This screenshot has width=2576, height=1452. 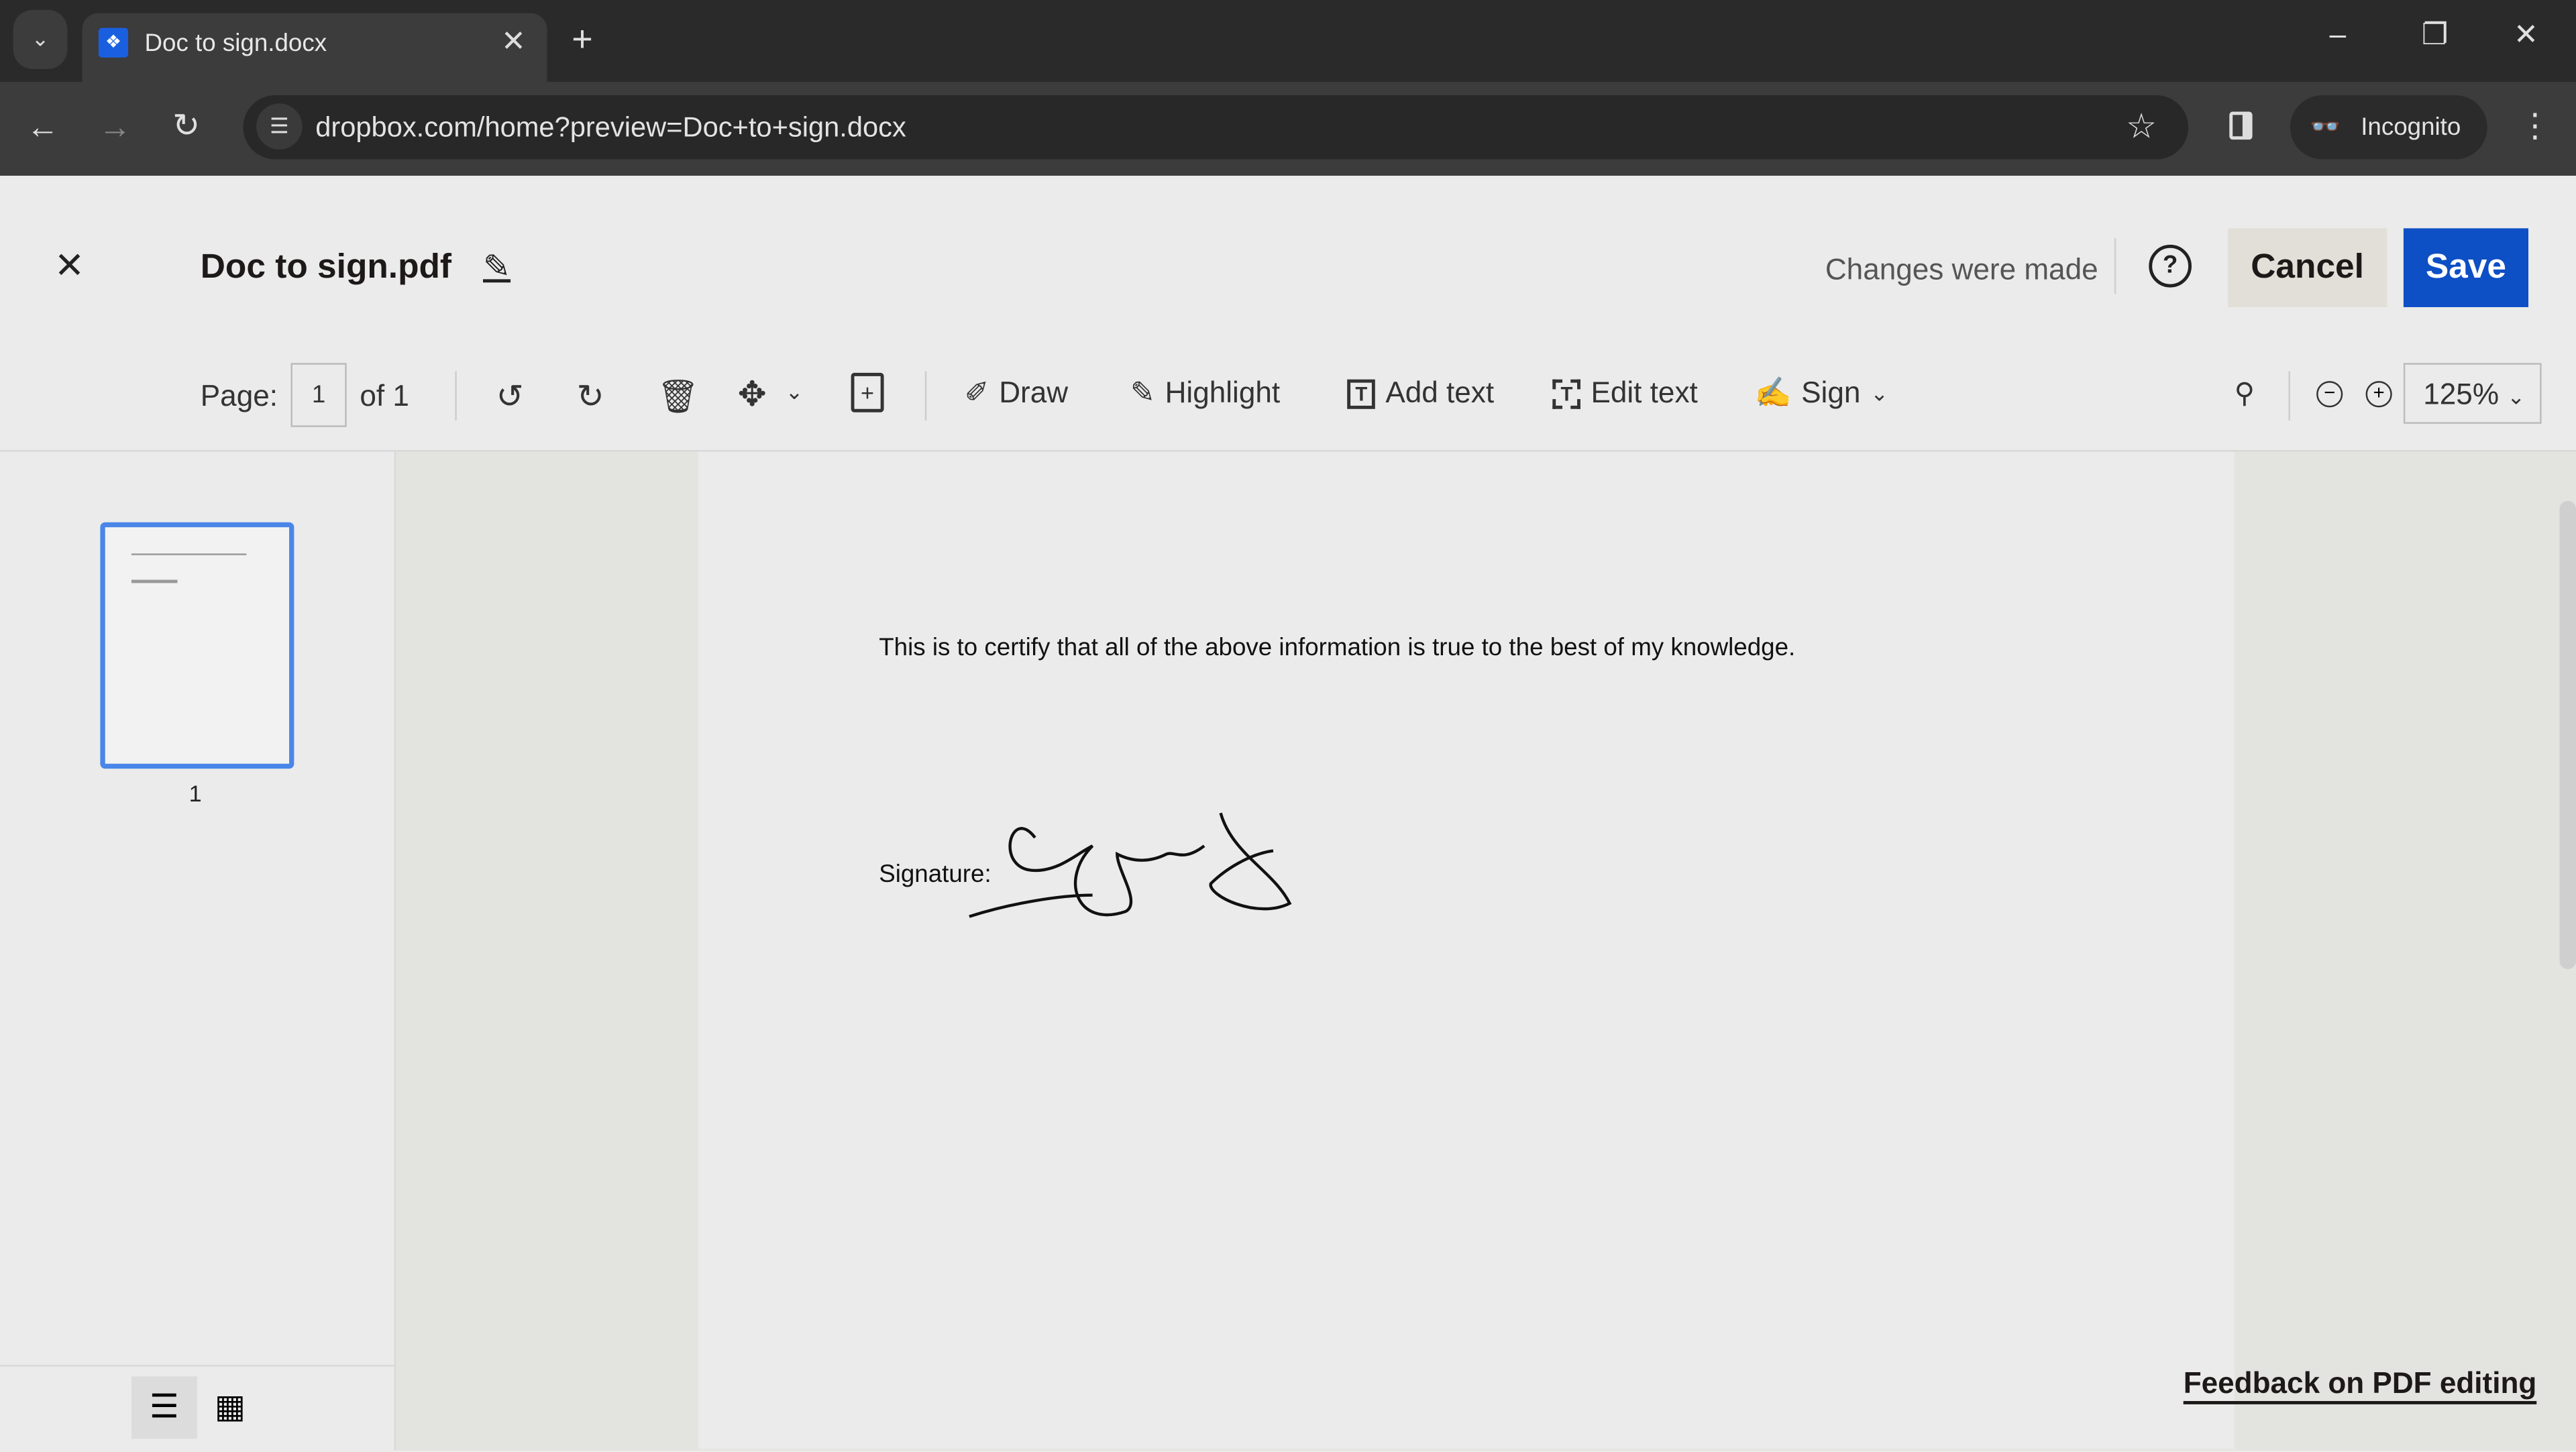 I want to click on dropbox-favicon-icon: ❖, so click(x=113, y=42).